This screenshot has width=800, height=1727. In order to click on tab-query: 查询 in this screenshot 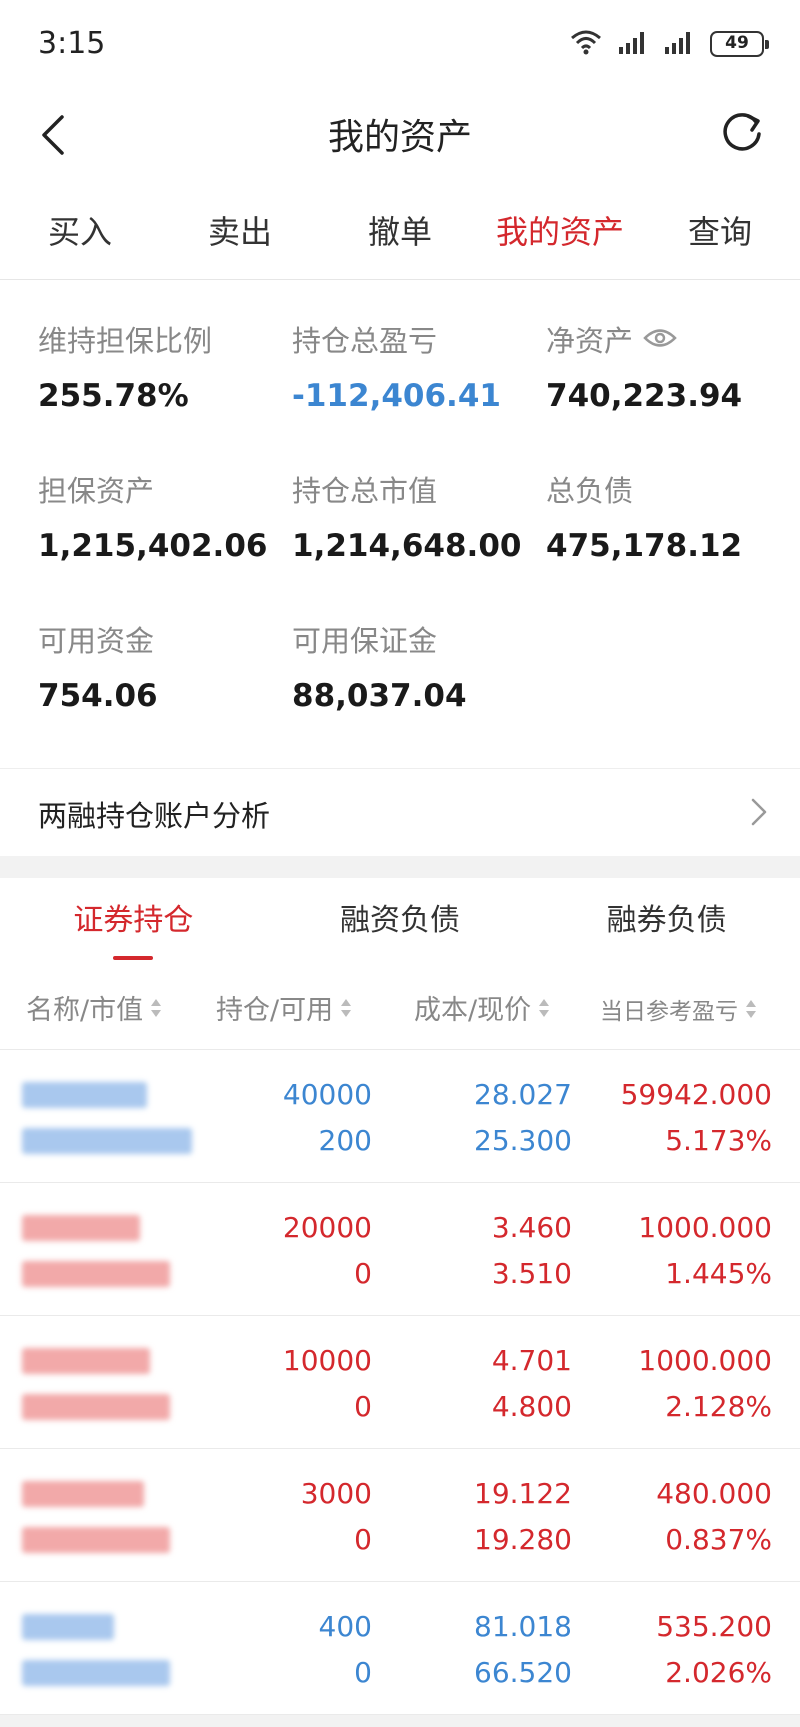, I will do `click(720, 235)`.